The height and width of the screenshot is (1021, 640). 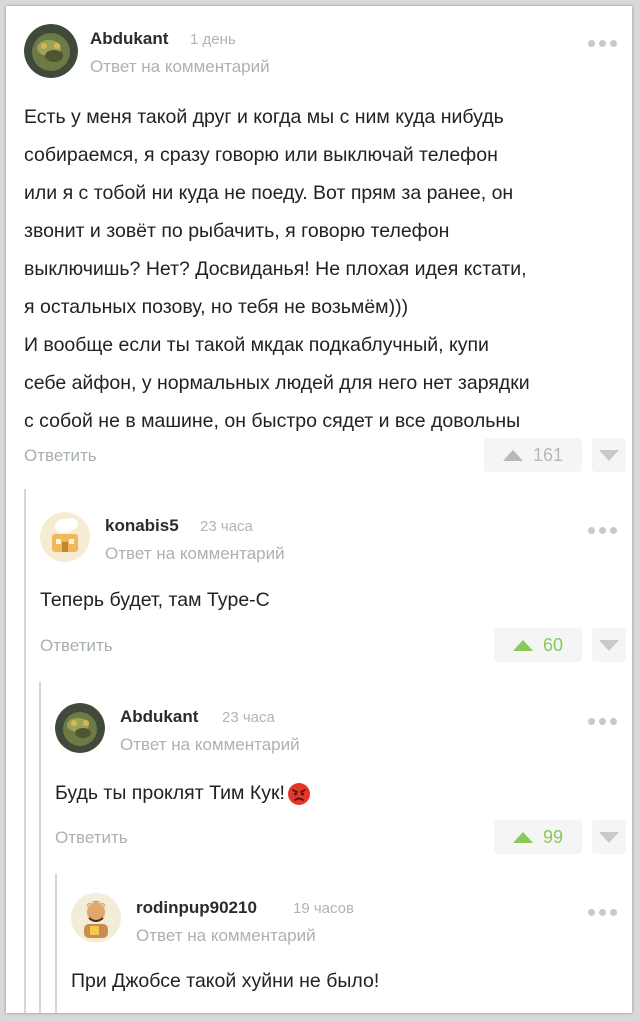 I want to click on rating-count: 99, so click(x=553, y=836).